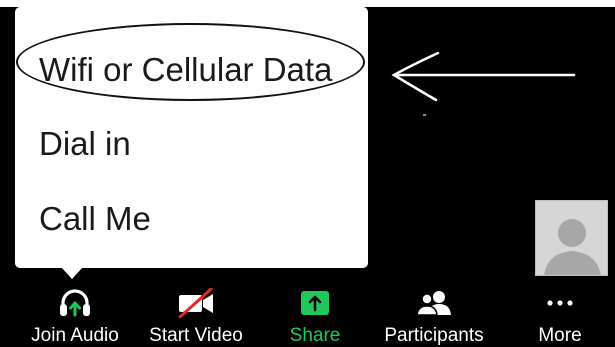  What do you see at coordinates (483, 76) in the screenshot?
I see `pointing-arrow` at bounding box center [483, 76].